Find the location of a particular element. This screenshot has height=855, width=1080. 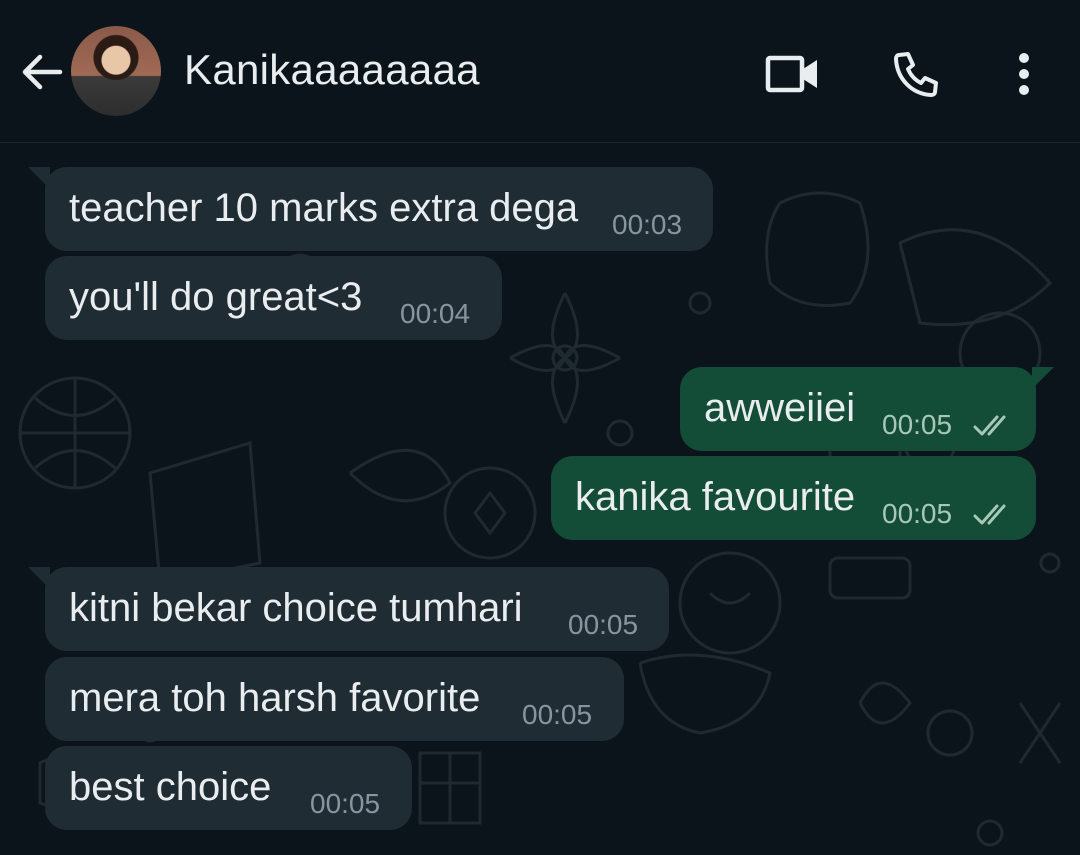

message-incoming: kitni bekar choice tumhari 00:05 is located at coordinates (357, 609).